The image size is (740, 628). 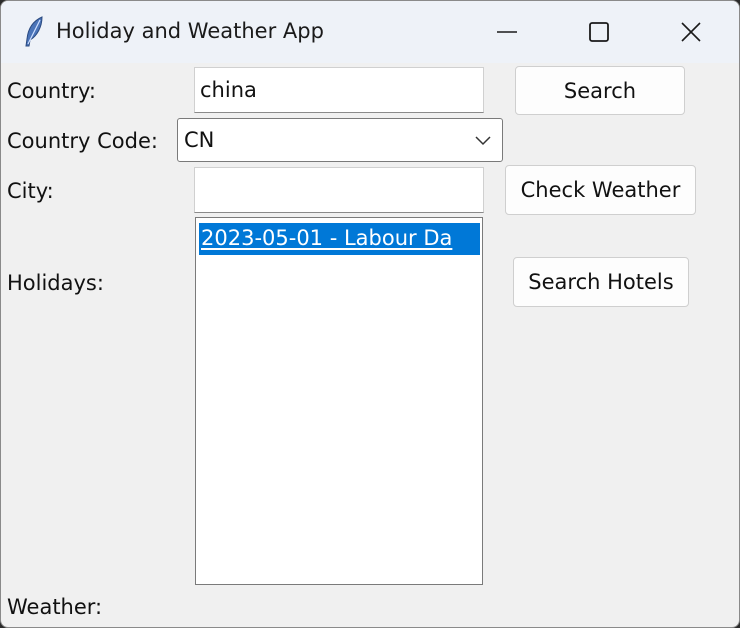 What do you see at coordinates (51, 91) in the screenshot?
I see `country-label: Country:` at bounding box center [51, 91].